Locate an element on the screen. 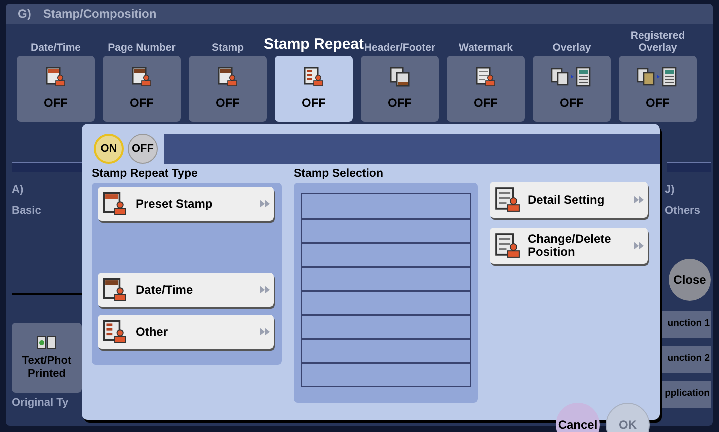 This screenshot has height=432, width=719. tab-label: Stamp is located at coordinates (228, 48).